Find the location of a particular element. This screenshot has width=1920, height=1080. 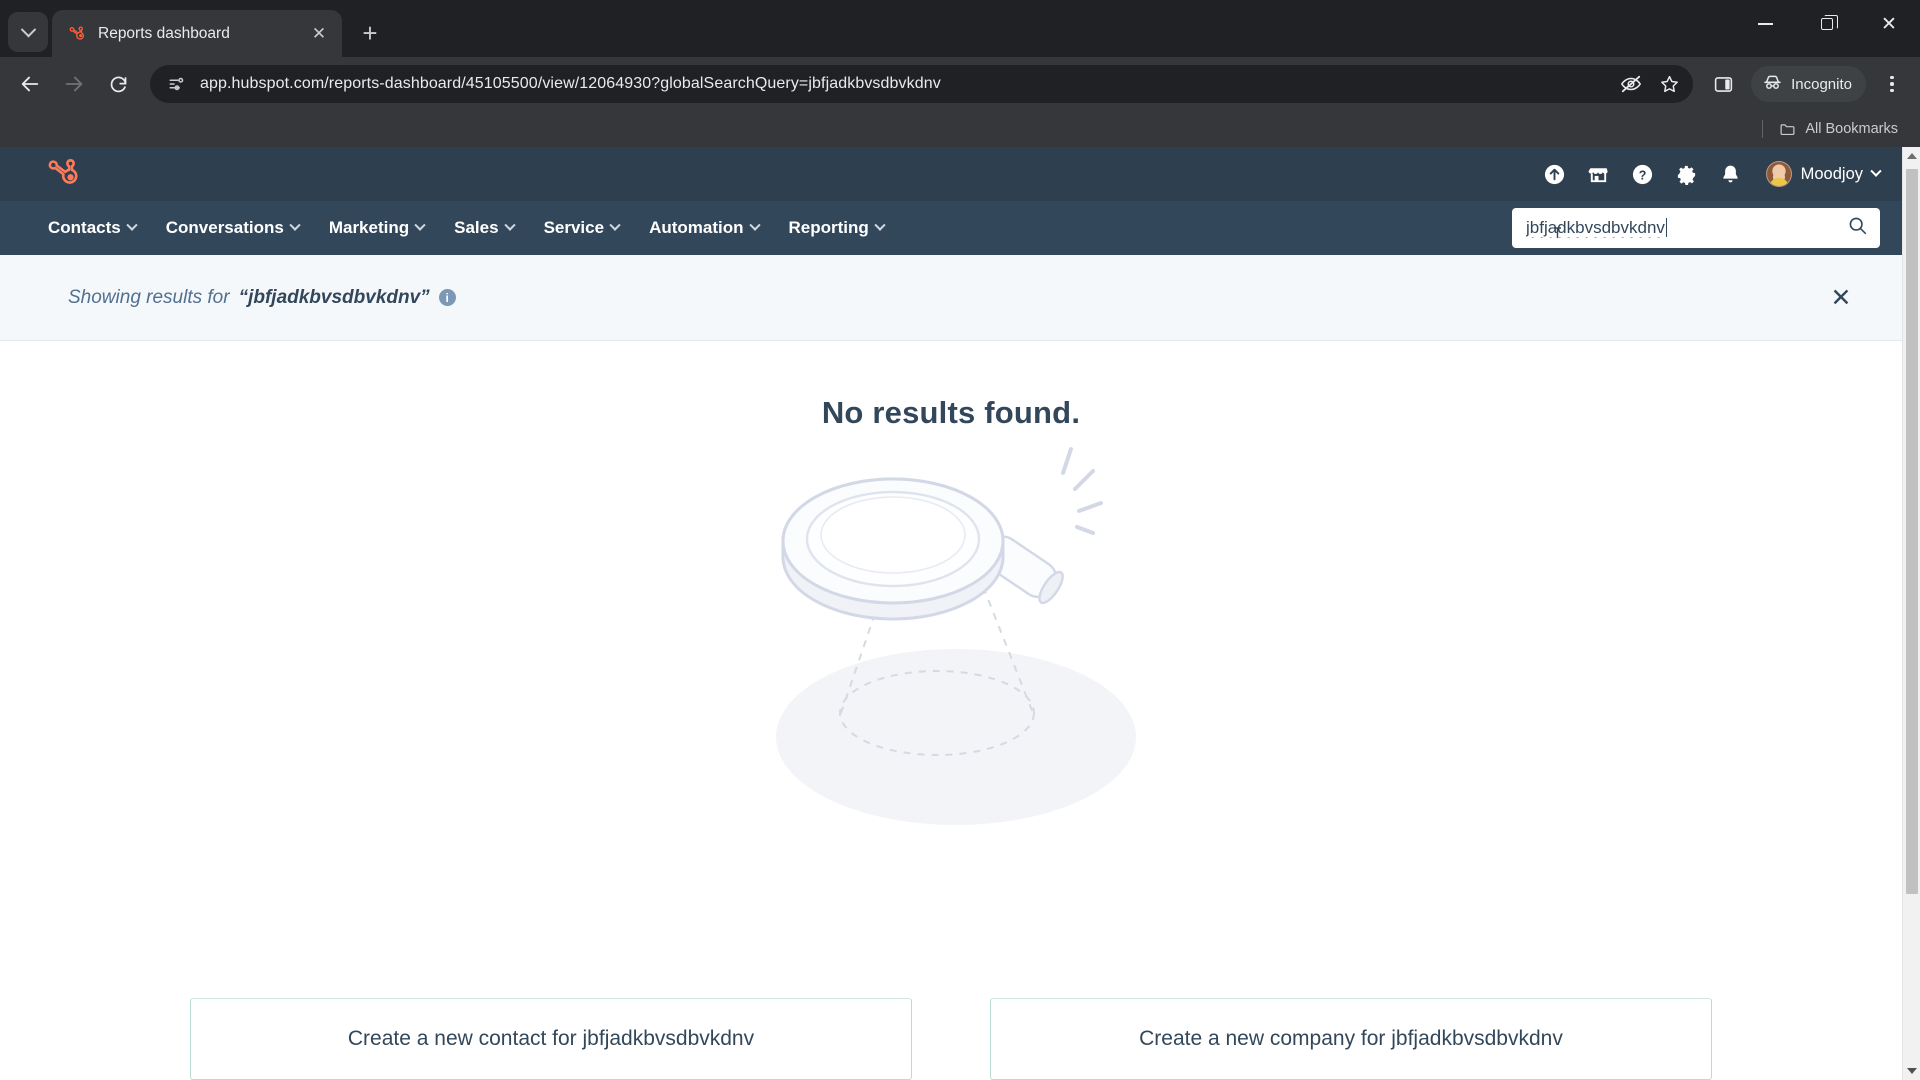

no-results-heading: No results found. is located at coordinates (951, 412).